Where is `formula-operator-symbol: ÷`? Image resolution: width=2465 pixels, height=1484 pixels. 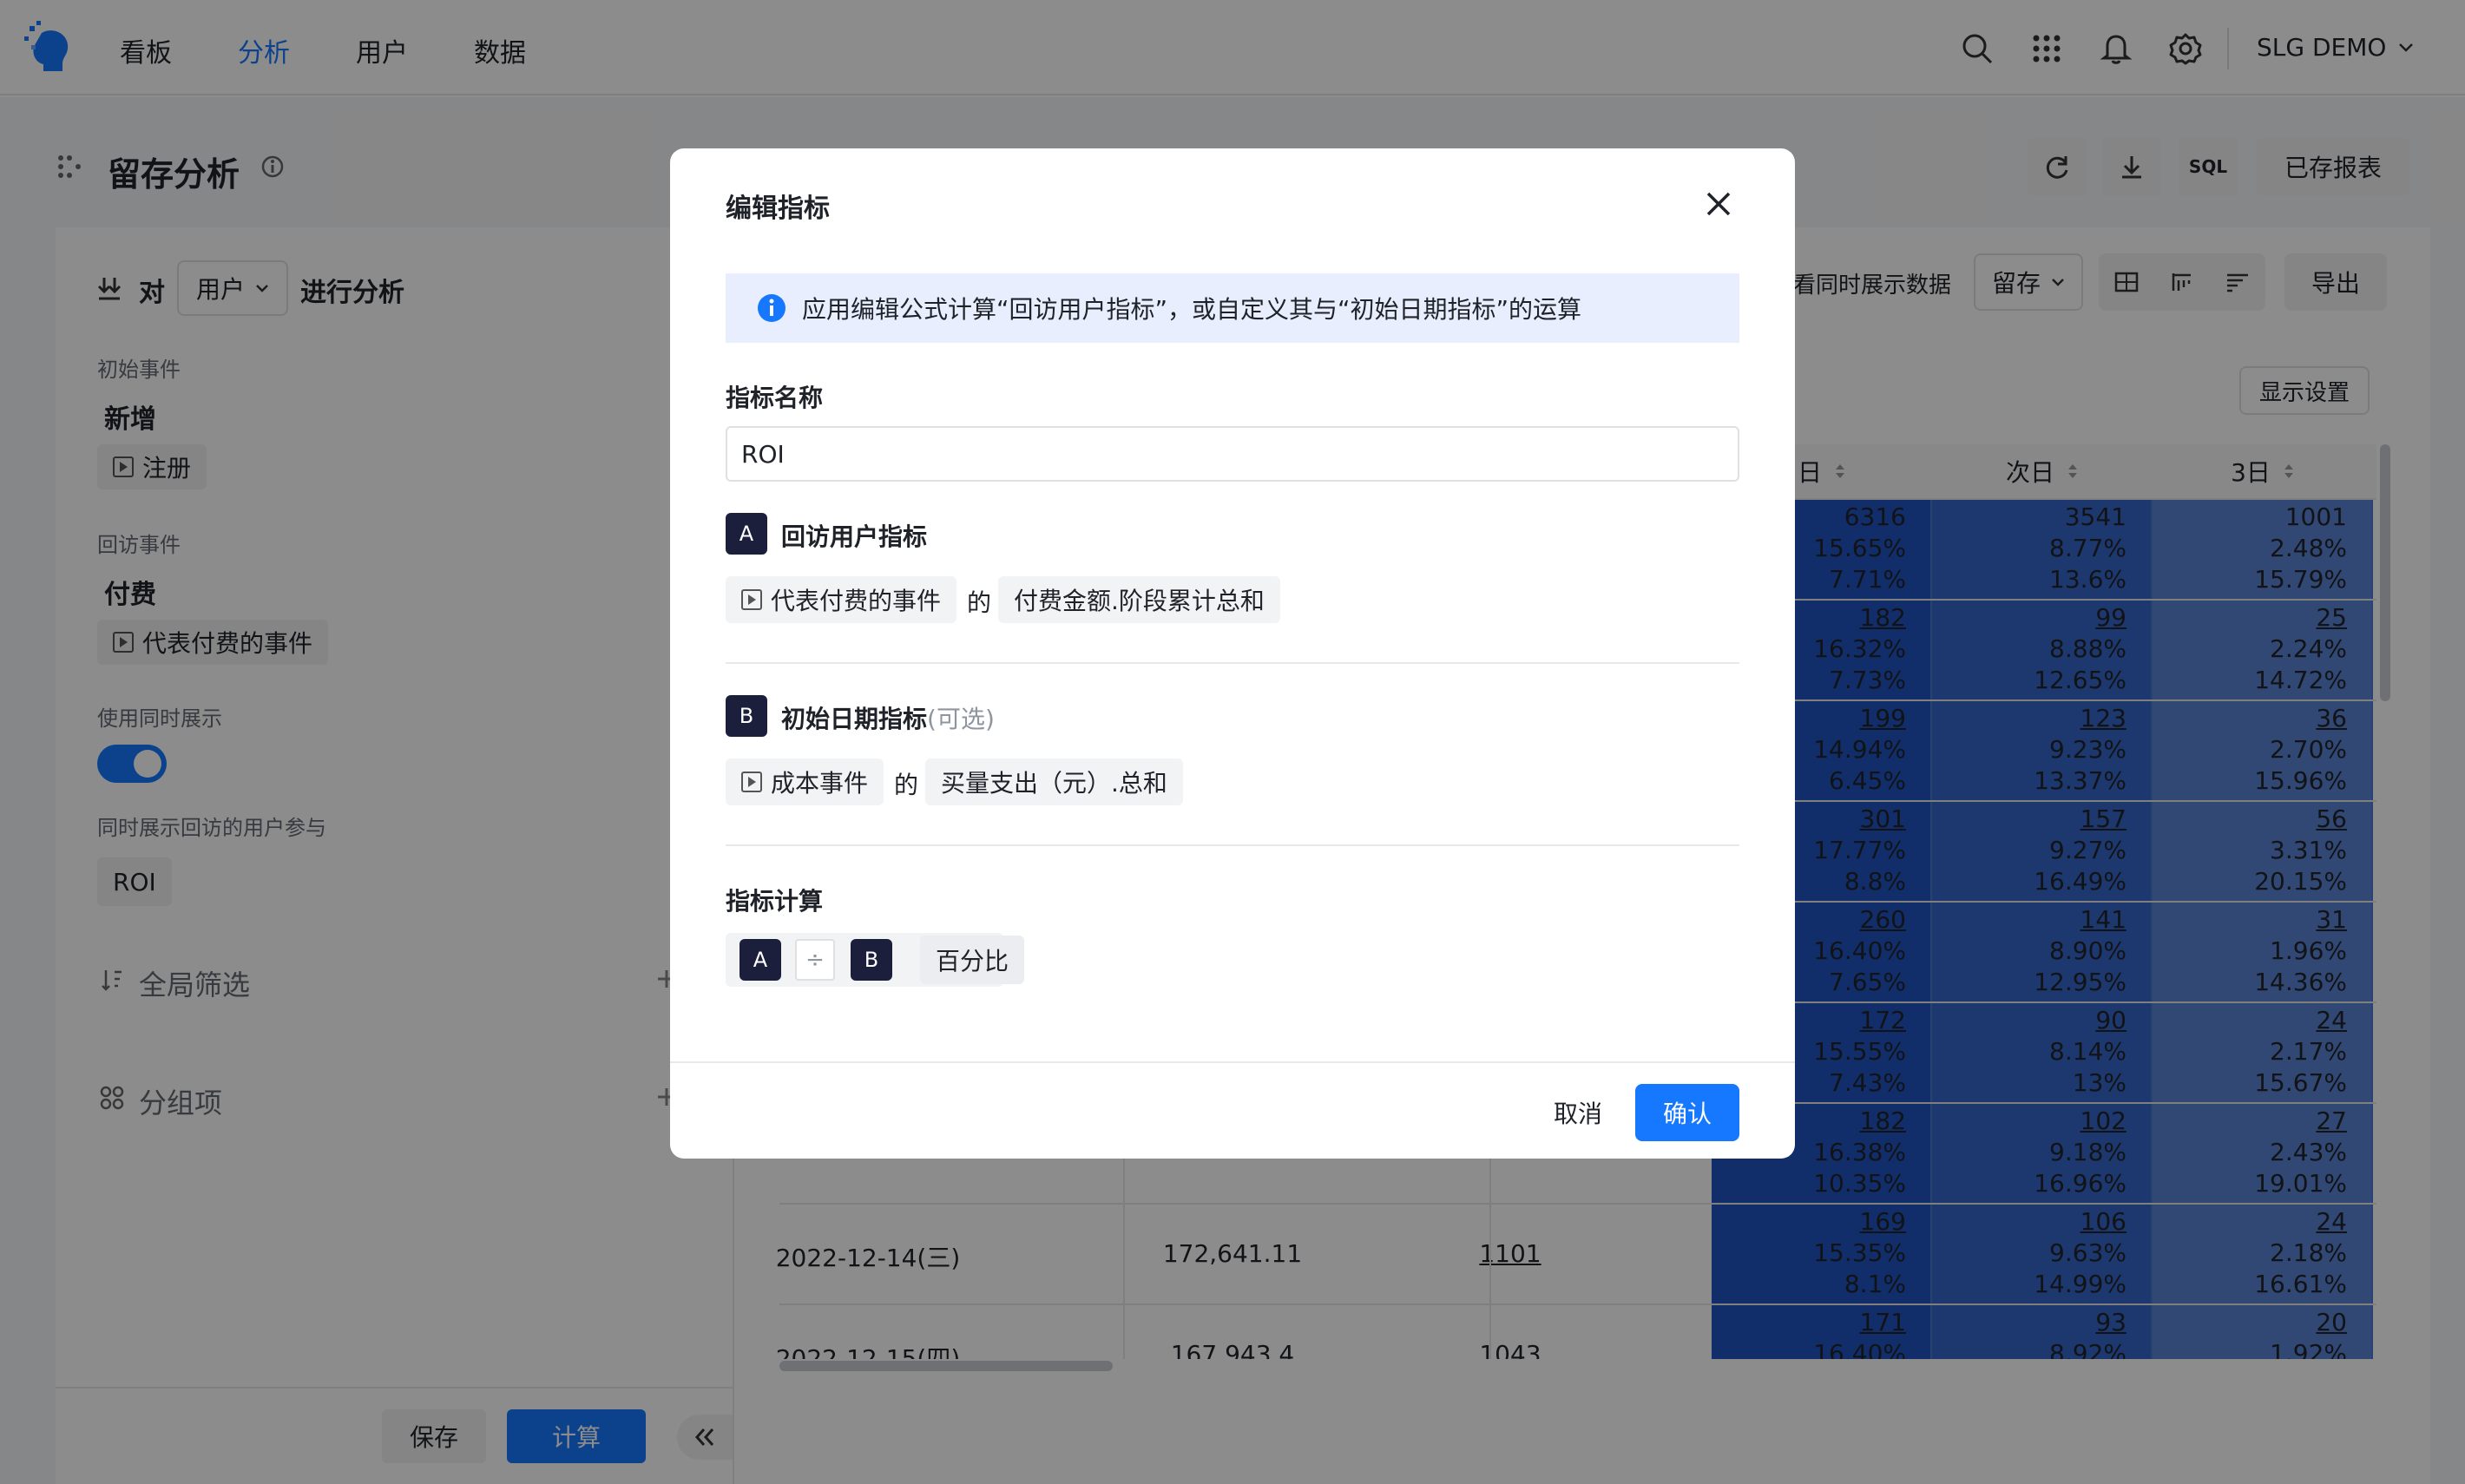
formula-operator-symbol: ÷ is located at coordinates (815, 960).